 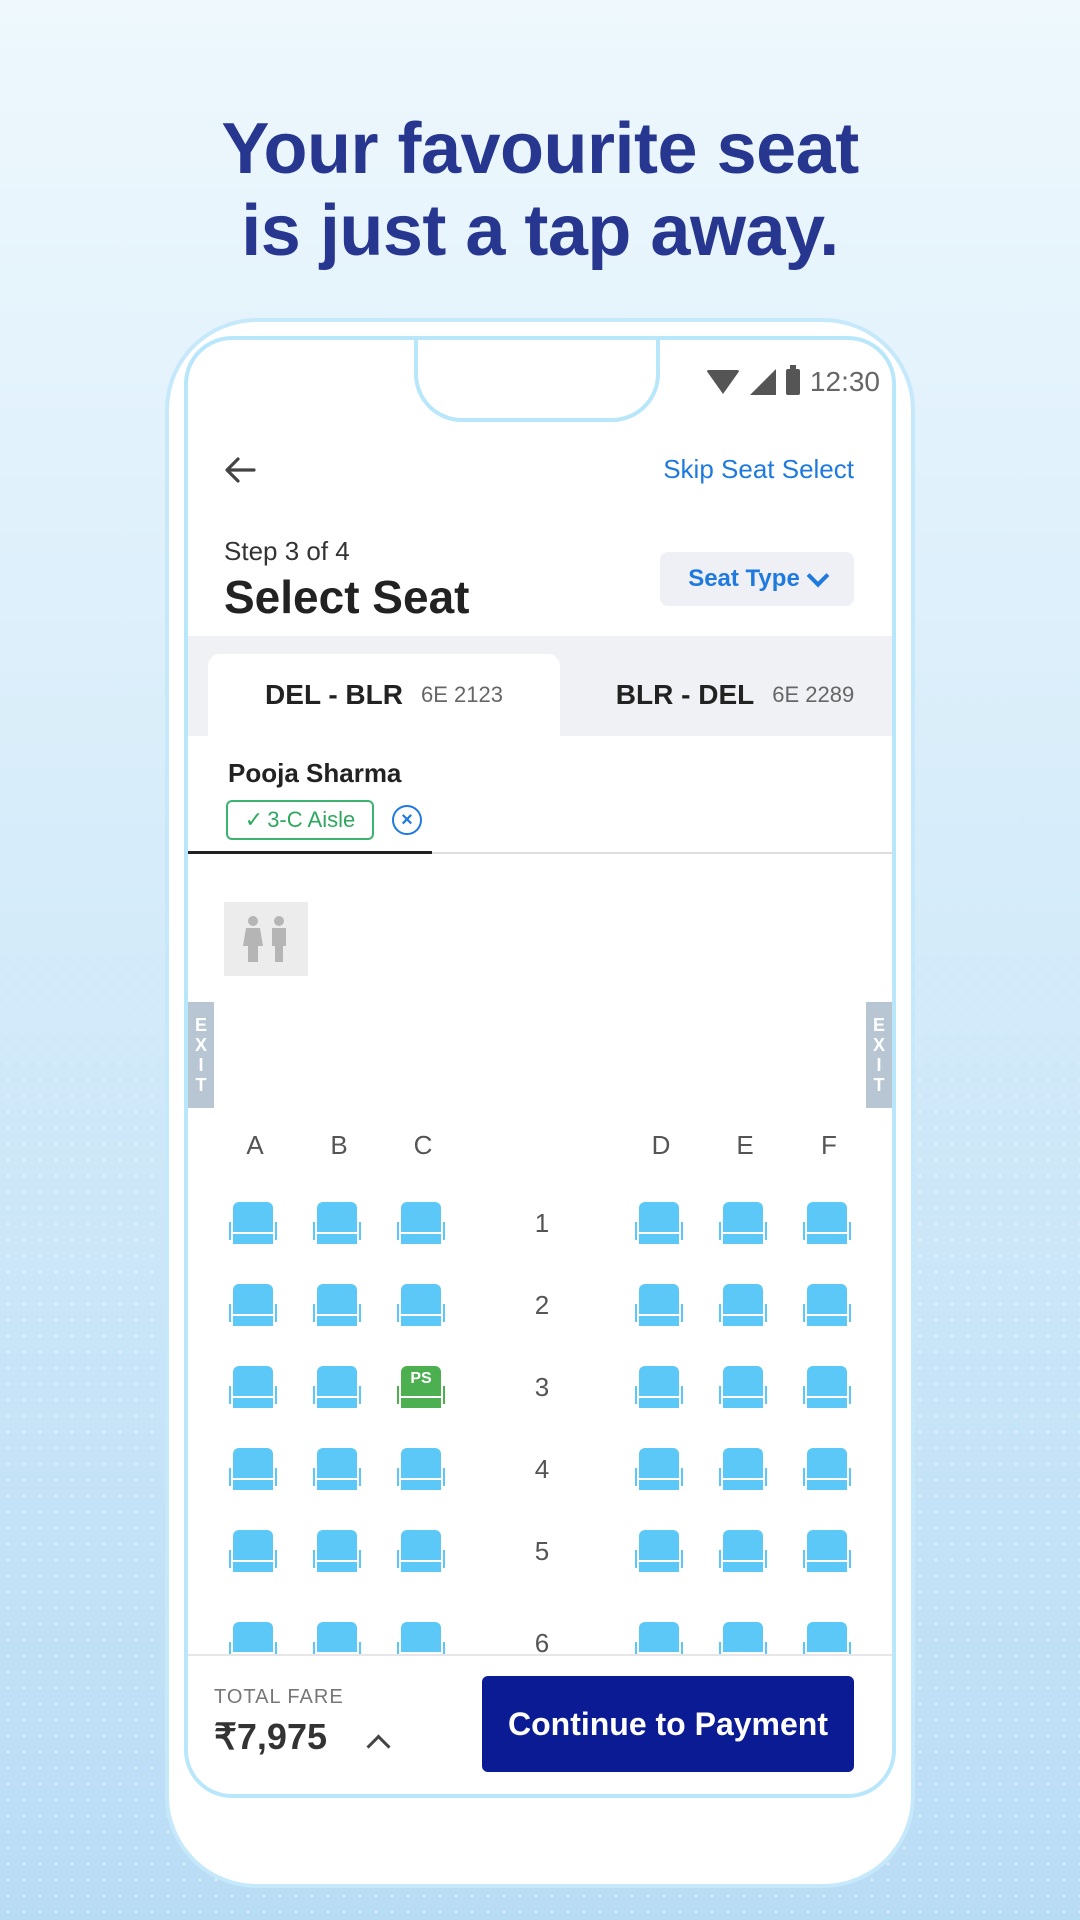 I want to click on selected-seat-chip: ✓ 3-C Aisle, so click(x=300, y=820).